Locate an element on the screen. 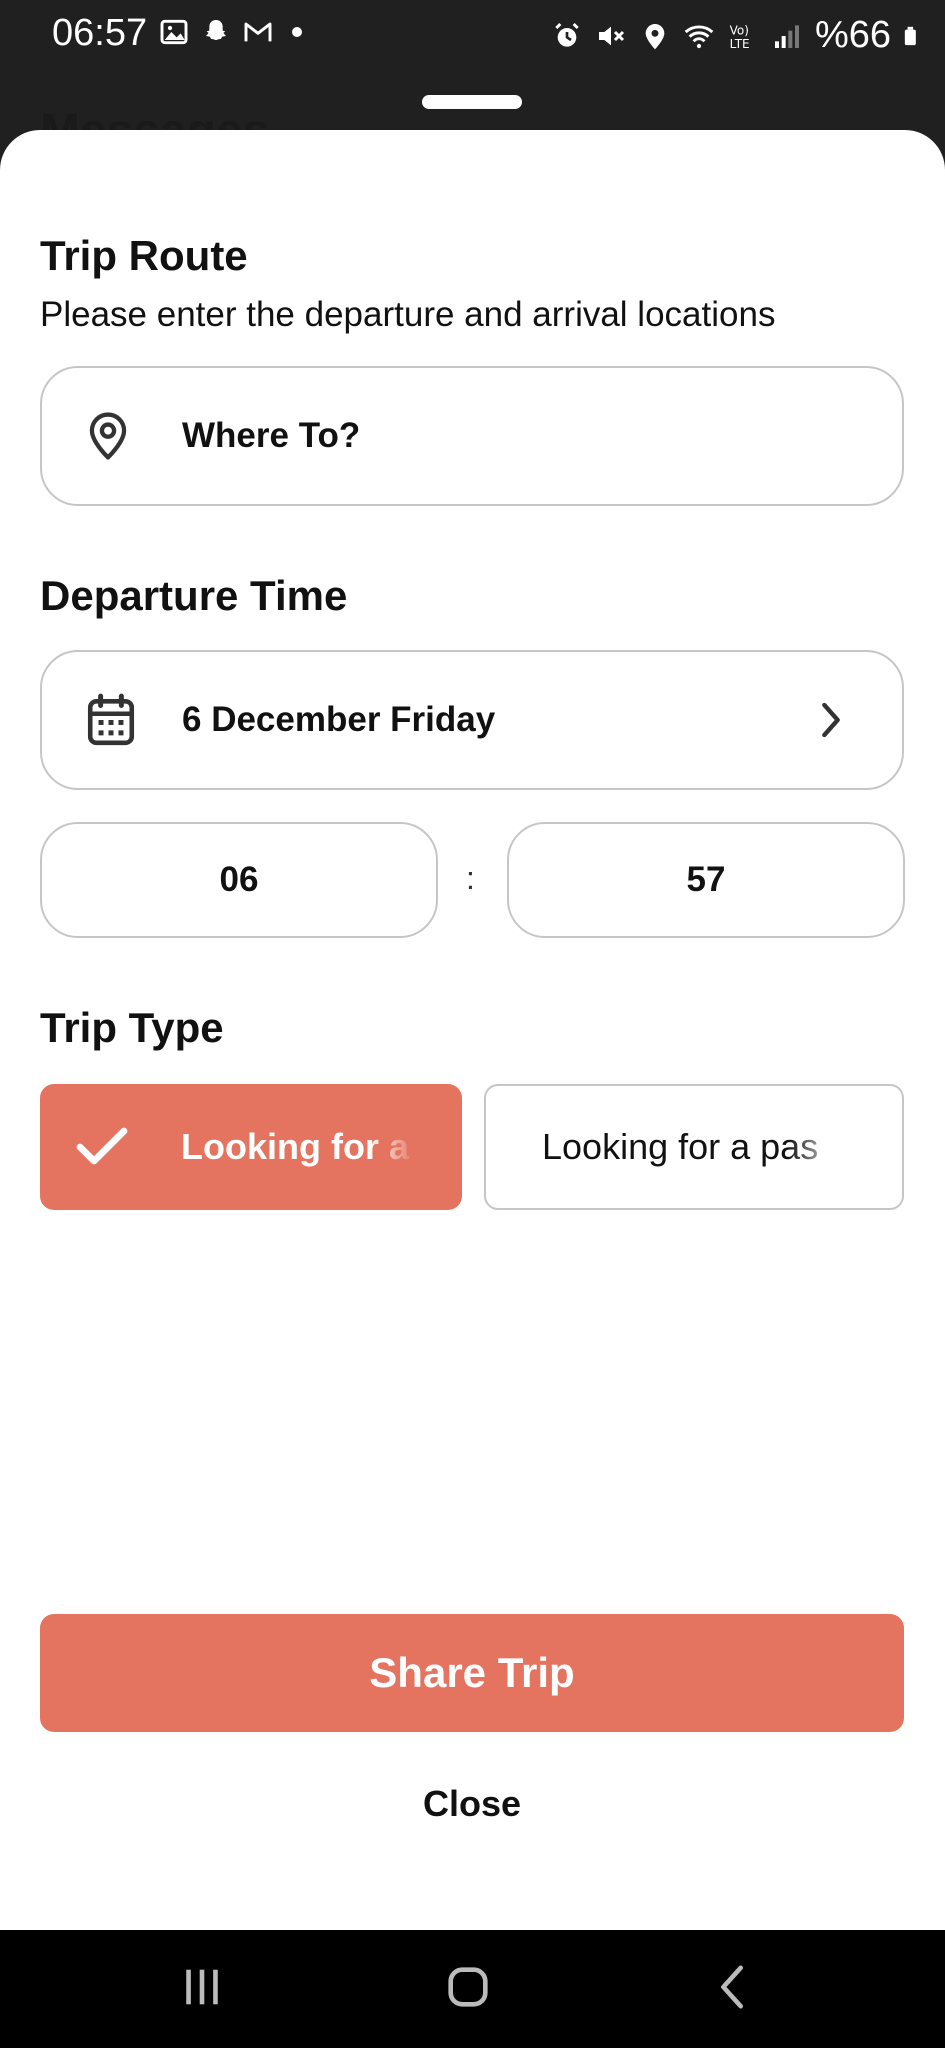 The height and width of the screenshot is (2048, 945). svg-text: Vo) is located at coordinates (739, 30).